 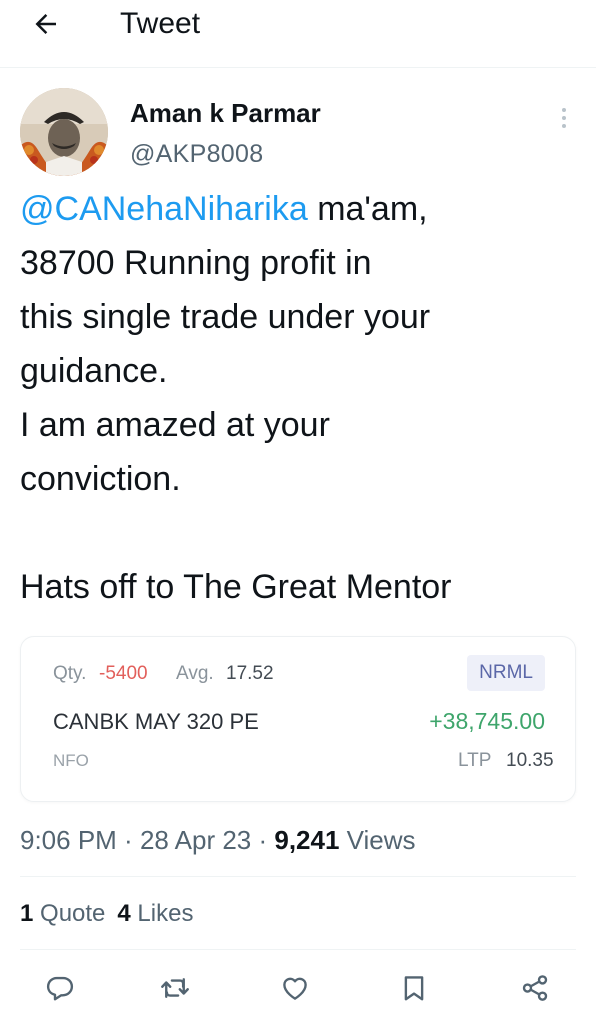 I want to click on exchange-label: NFO, so click(x=71, y=760).